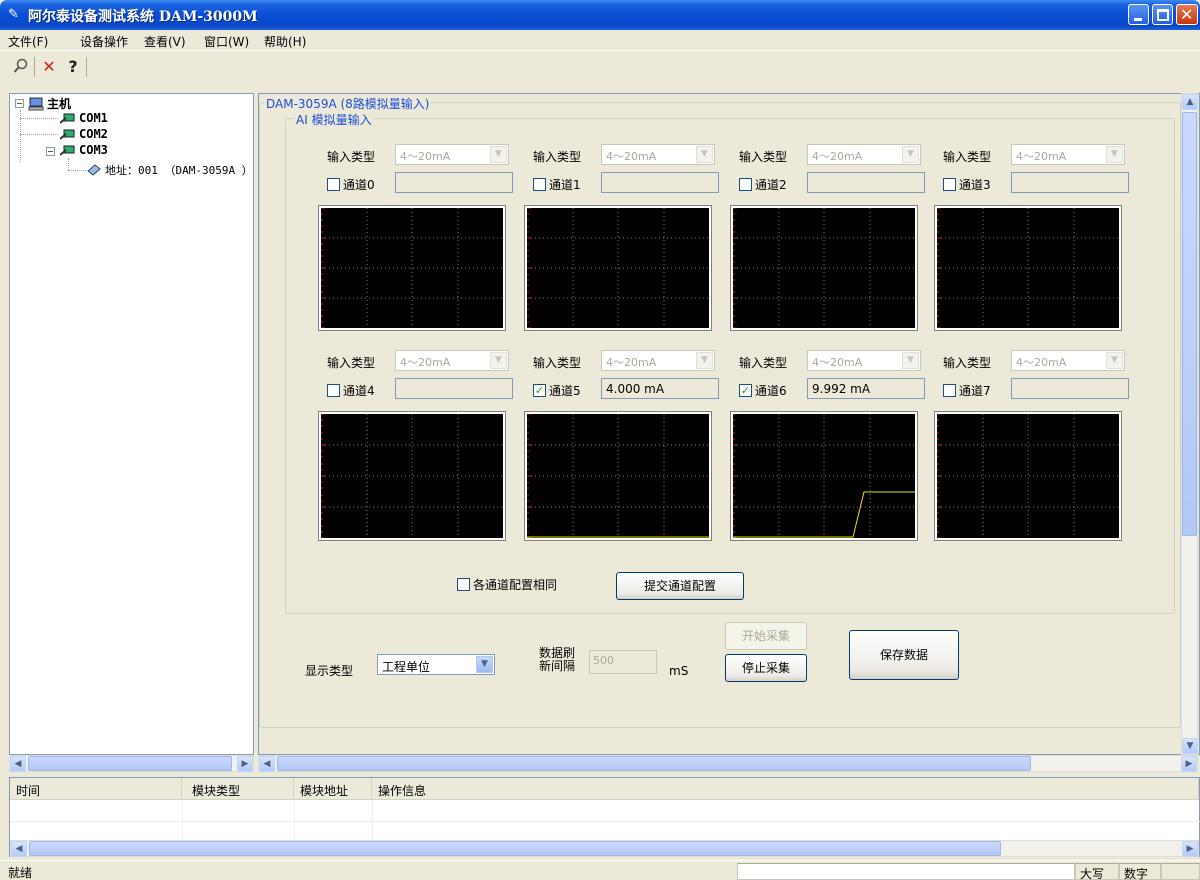 Image resolution: width=1200 pixels, height=880 pixels. I want to click on log-col-info: 操作信息, so click(785, 789).